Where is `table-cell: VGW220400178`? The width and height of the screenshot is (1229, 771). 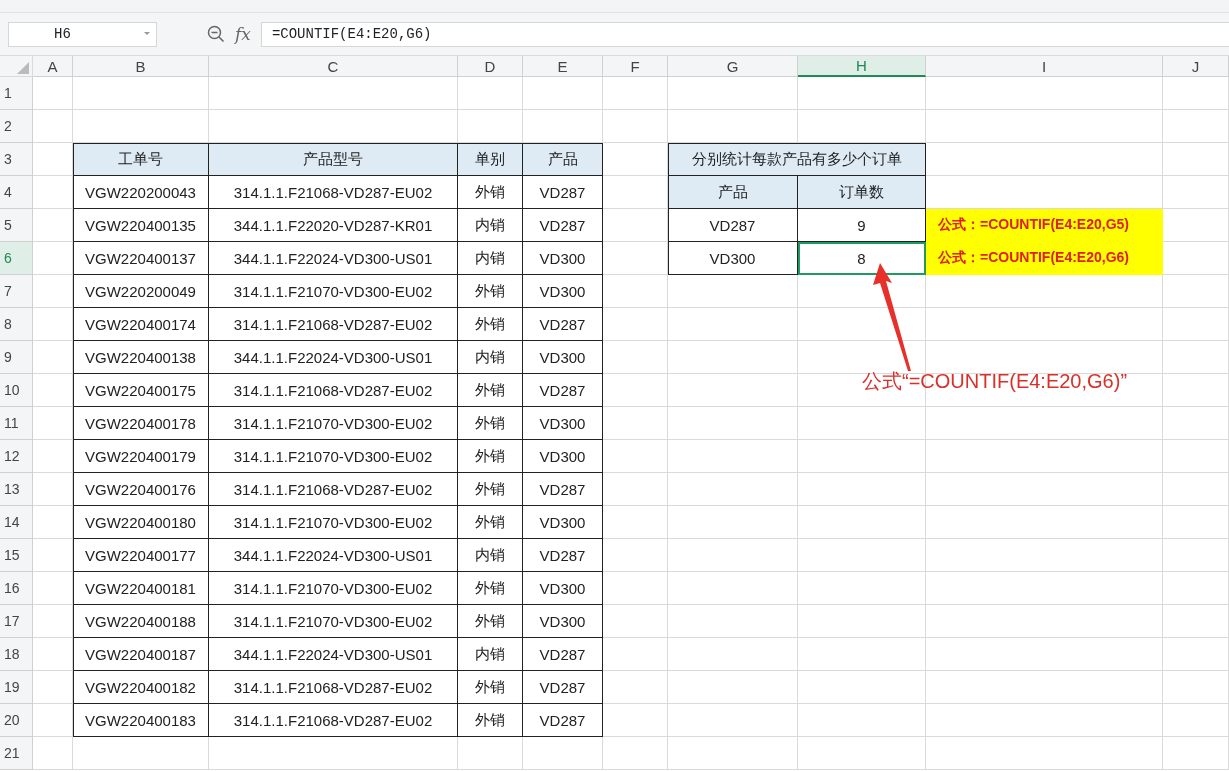
table-cell: VGW220400178 is located at coordinates (141, 423).